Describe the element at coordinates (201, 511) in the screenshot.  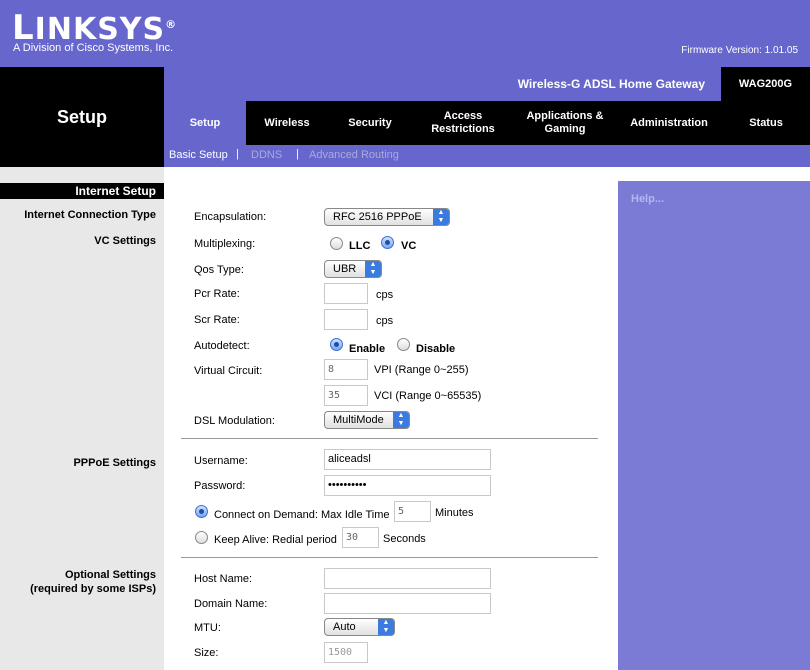
I see `connect-on-demand-radio` at that location.